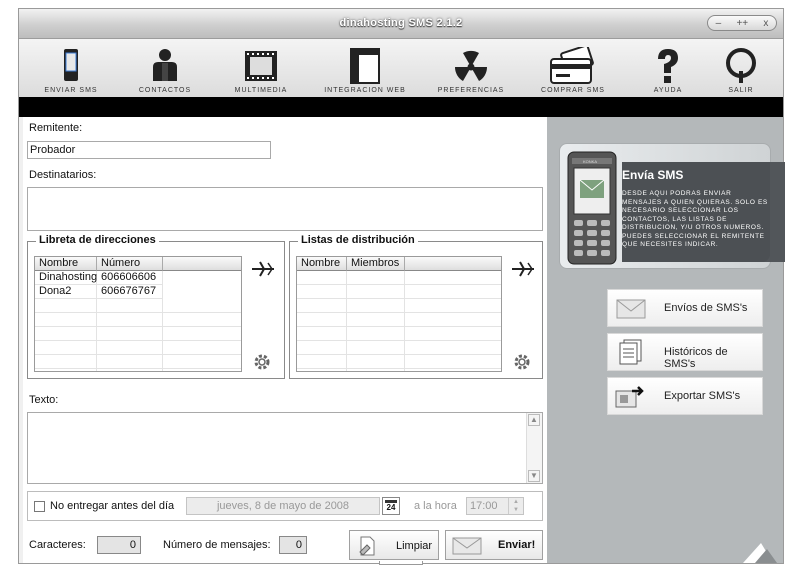  Describe the element at coordinates (63, 175) in the screenshot. I see `destinatarios-label: Destinatarios:` at that location.